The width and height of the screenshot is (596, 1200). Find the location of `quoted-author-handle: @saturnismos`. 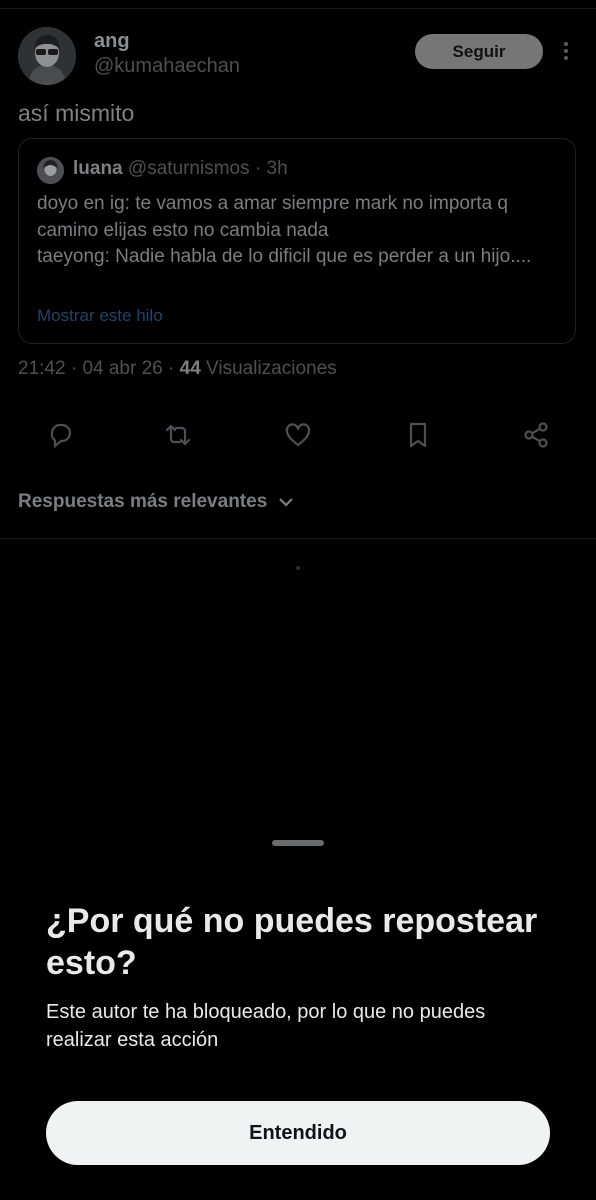

quoted-author-handle: @saturnismos is located at coordinates (188, 168).